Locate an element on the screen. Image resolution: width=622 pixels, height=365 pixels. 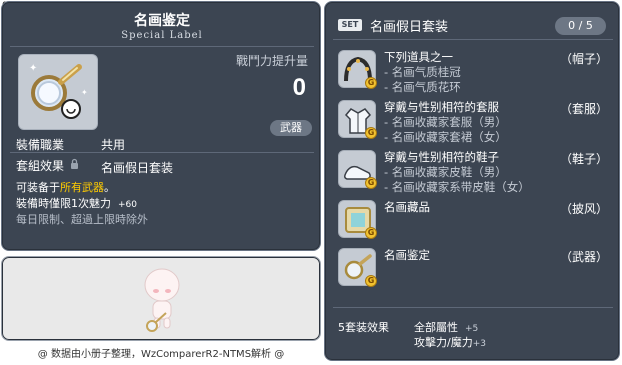
combat-power-value: 0 is located at coordinates (299, 87).